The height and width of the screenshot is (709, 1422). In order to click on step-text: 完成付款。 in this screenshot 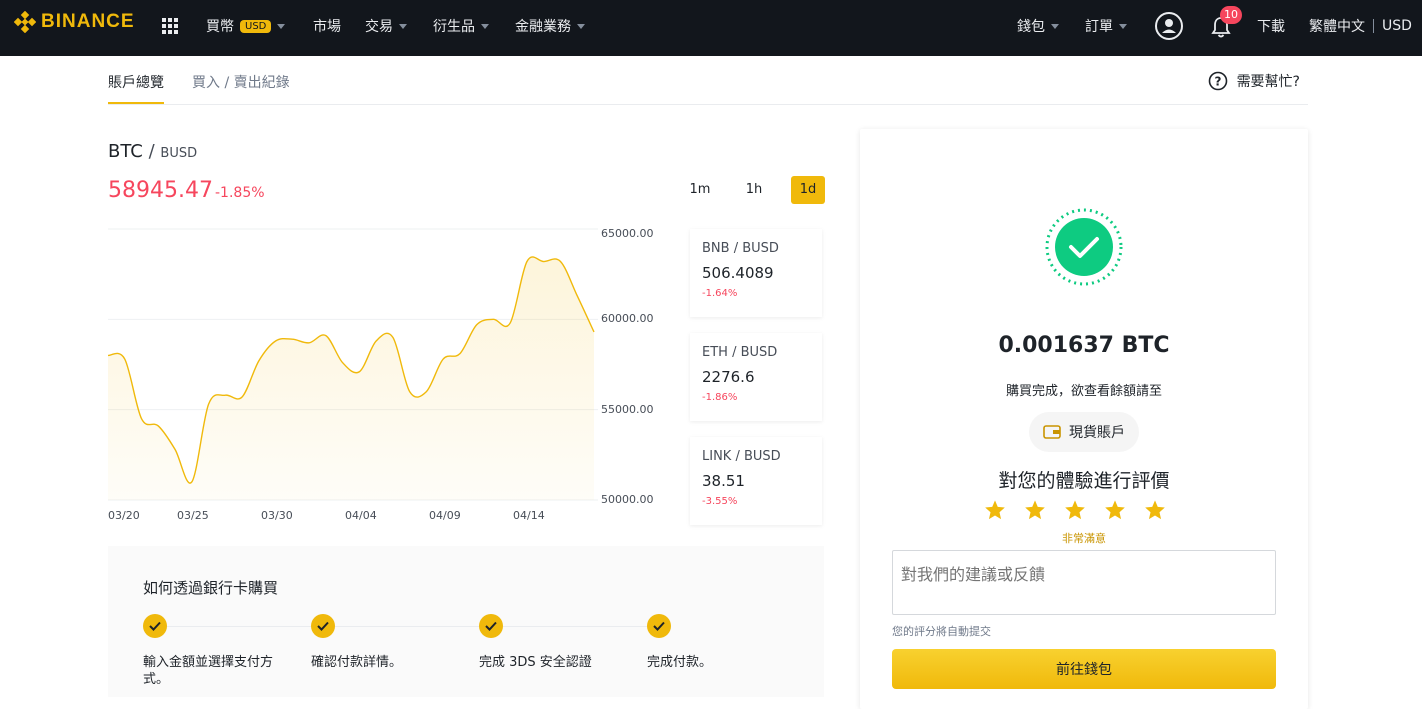, I will do `click(680, 662)`.